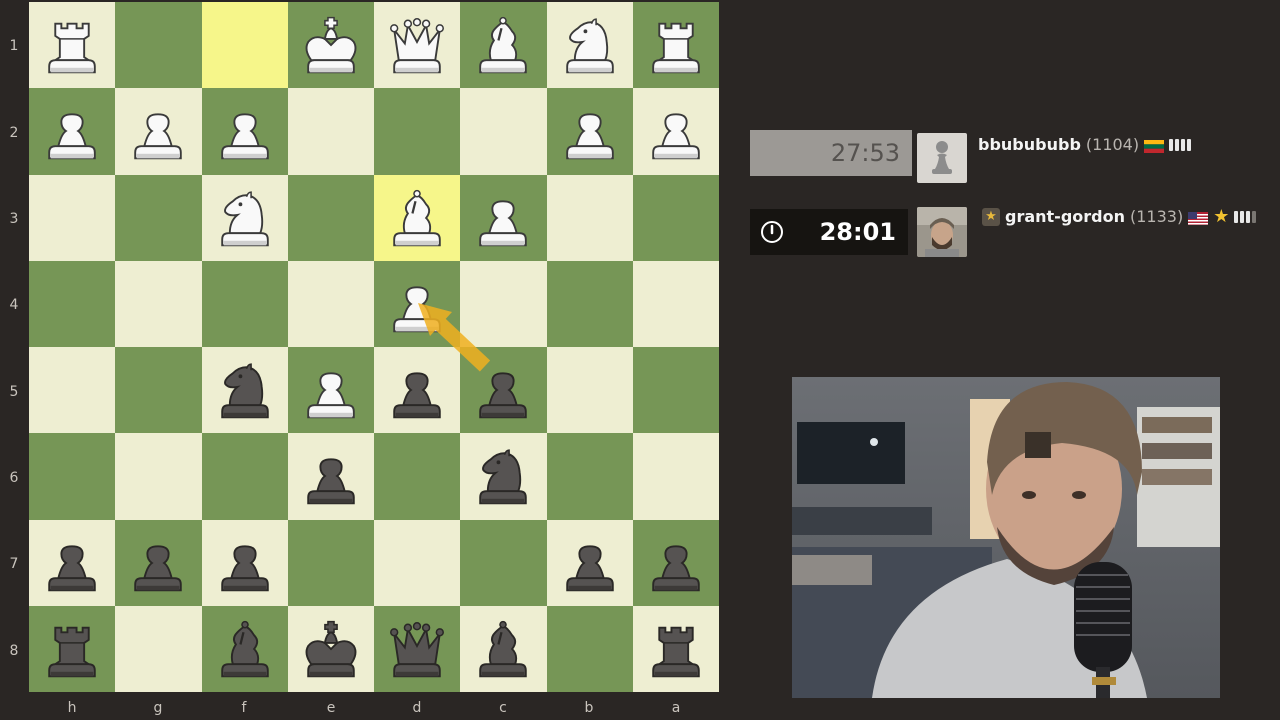 The image size is (1280, 720). Describe the element at coordinates (589, 217) in the screenshot. I see `square-b3` at that location.